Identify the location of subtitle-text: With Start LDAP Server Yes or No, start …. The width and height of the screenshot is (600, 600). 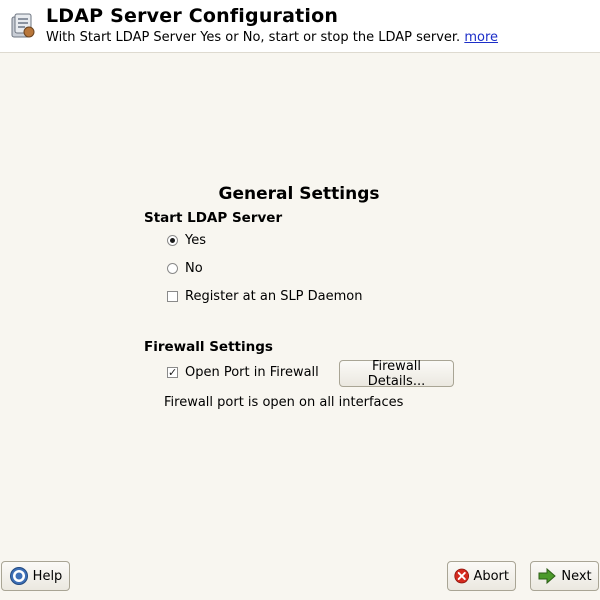
(253, 37).